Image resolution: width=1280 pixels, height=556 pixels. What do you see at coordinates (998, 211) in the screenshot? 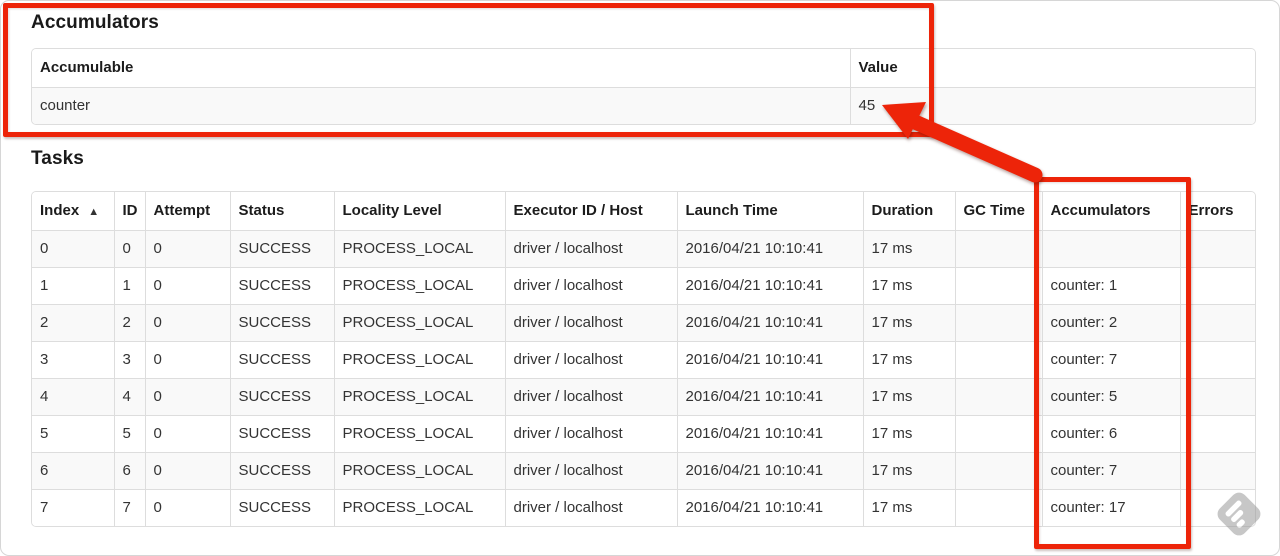
I see `tasks-column-header-gc_time: GC Time` at bounding box center [998, 211].